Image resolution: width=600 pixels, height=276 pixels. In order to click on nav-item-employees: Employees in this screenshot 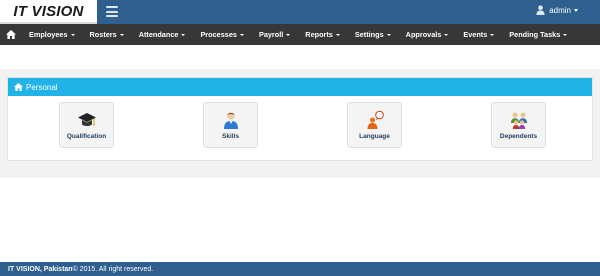, I will do `click(52, 34)`.